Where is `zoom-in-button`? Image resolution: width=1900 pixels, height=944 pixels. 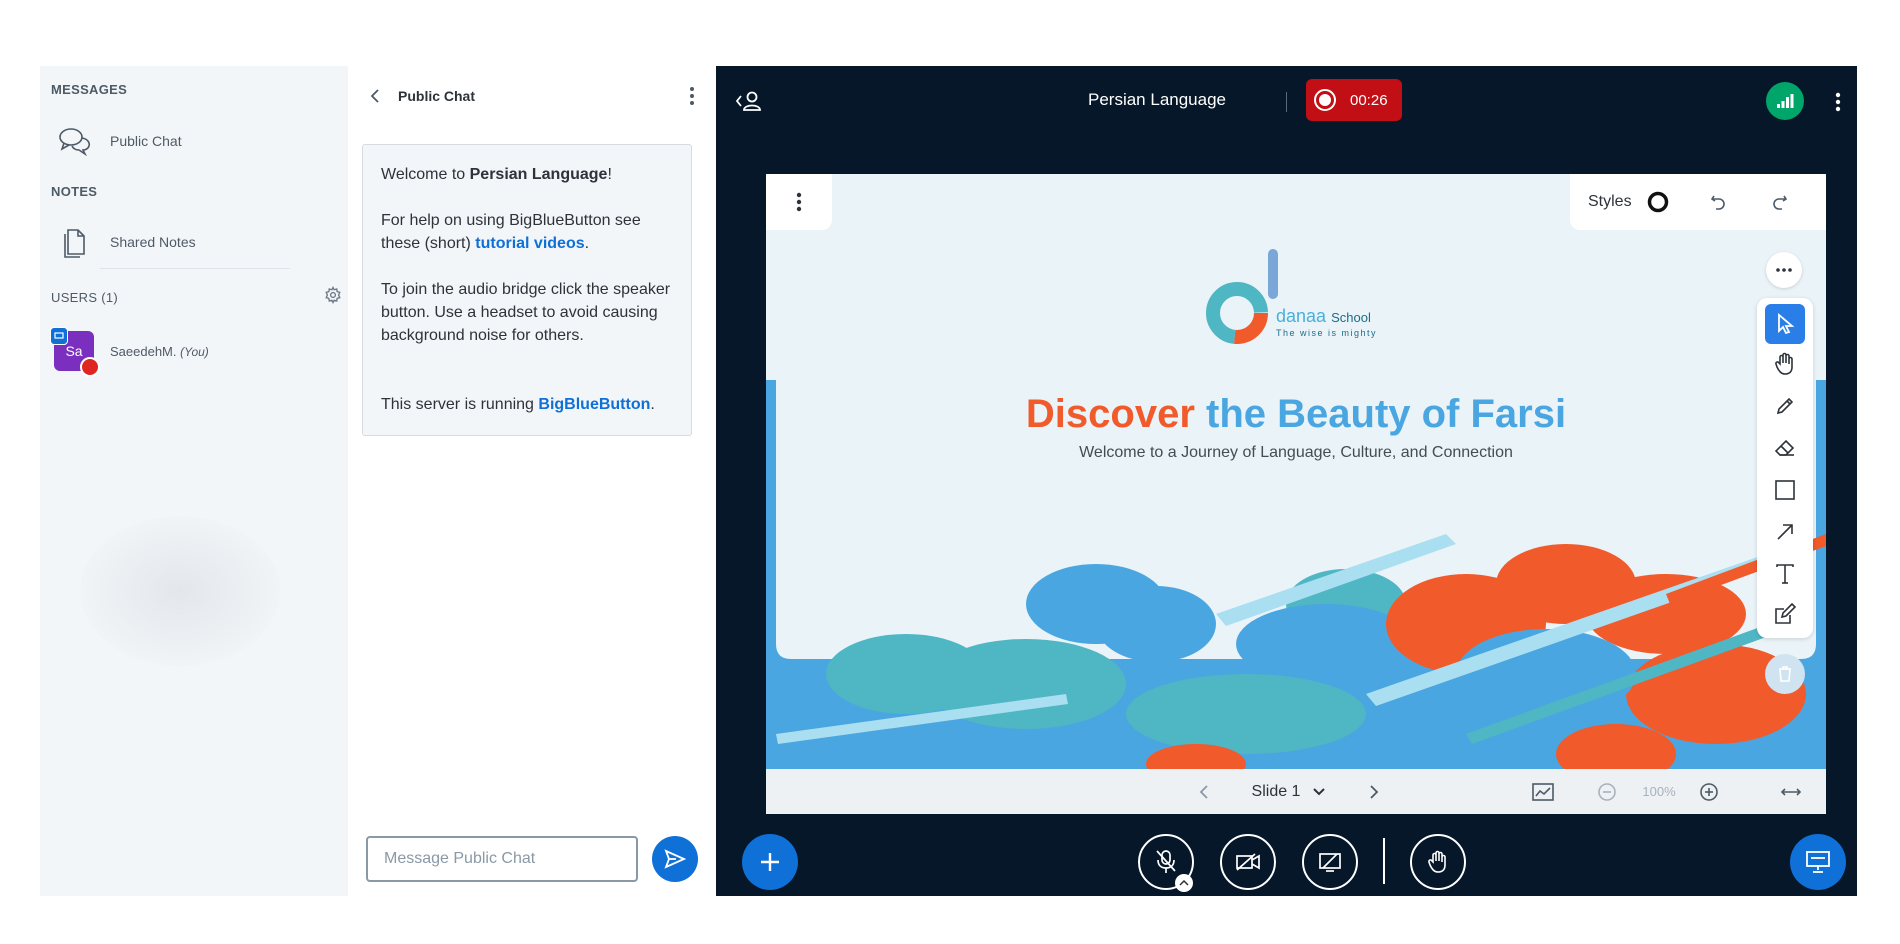 zoom-in-button is located at coordinates (1709, 791).